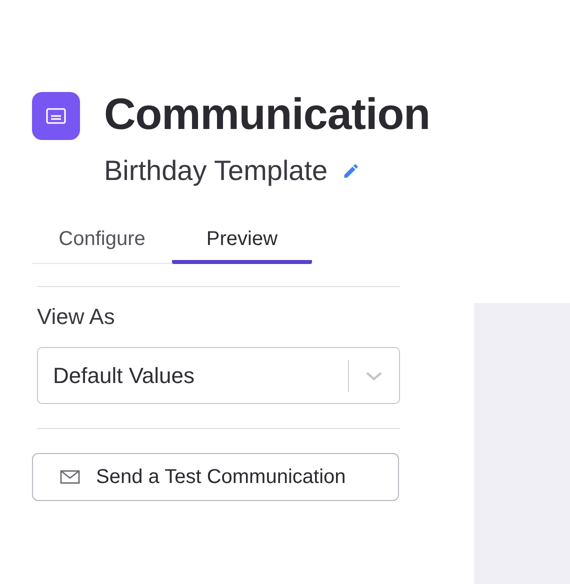 The image size is (570, 584). What do you see at coordinates (218, 375) in the screenshot?
I see `view-as-select: Default Values` at bounding box center [218, 375].